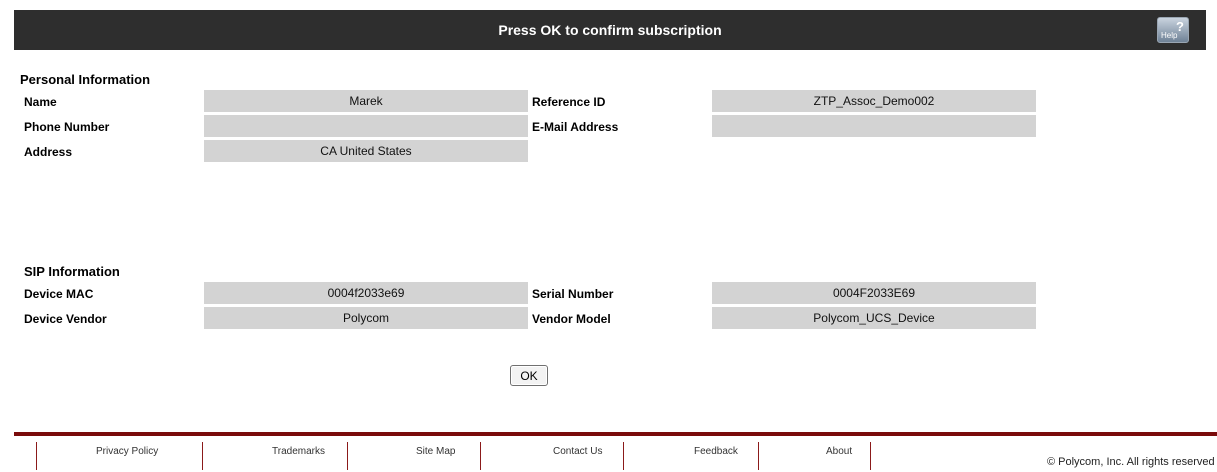 The image size is (1217, 472). I want to click on page-title: Press OK to confirm subscription, so click(610, 30).